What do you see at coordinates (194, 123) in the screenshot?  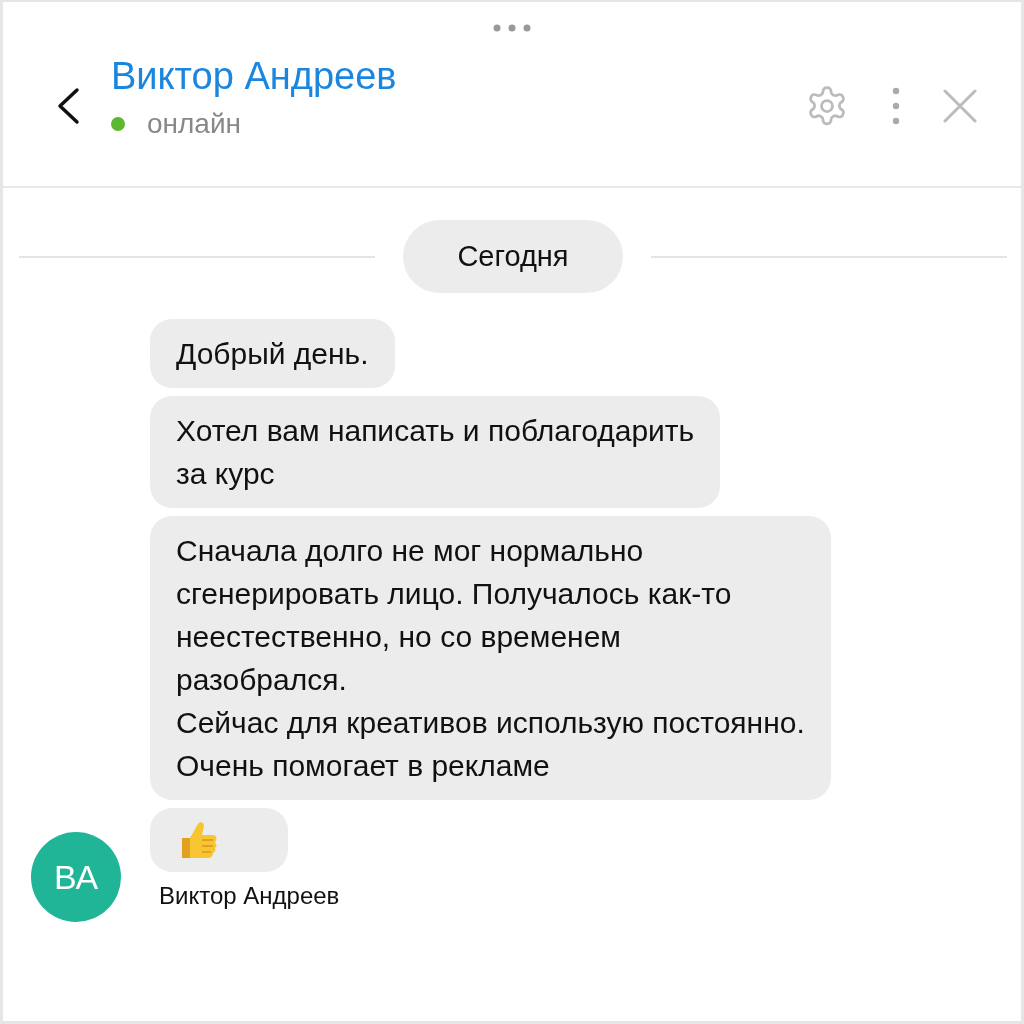 I see `status-text: онлайн` at bounding box center [194, 123].